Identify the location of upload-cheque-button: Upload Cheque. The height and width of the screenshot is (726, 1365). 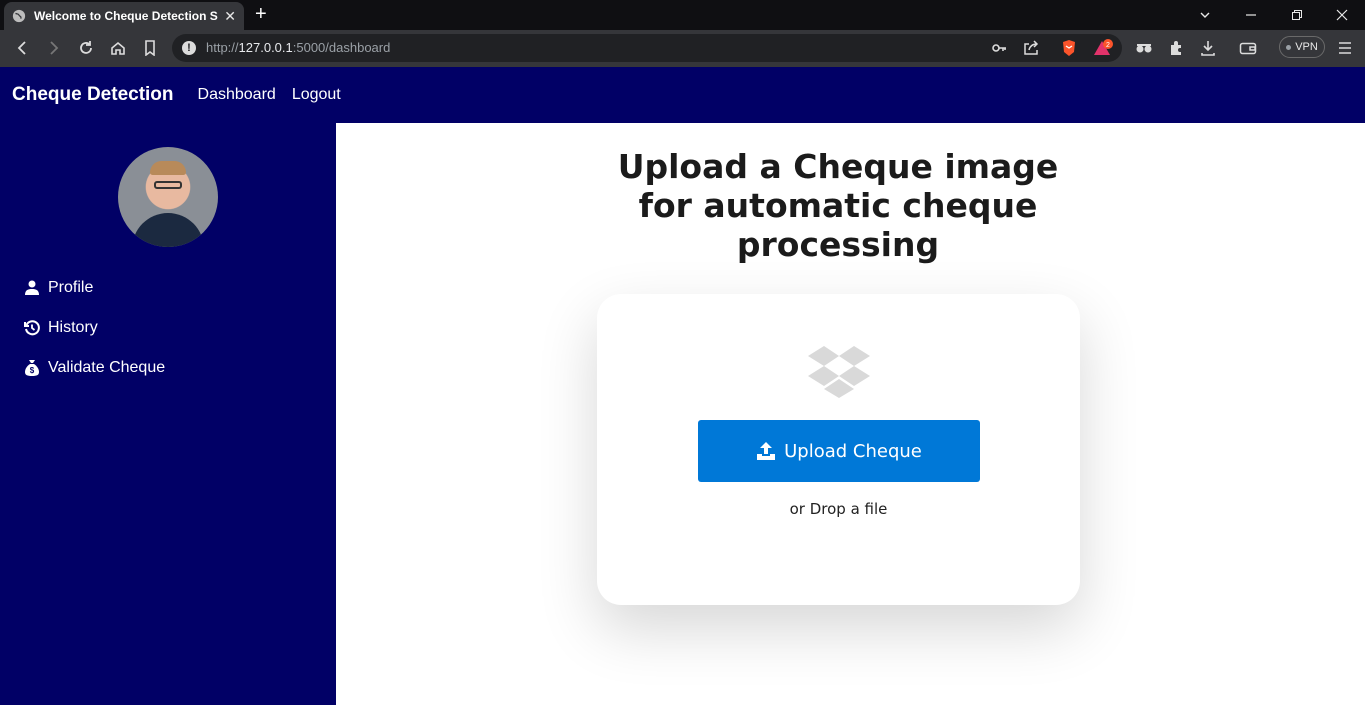
(839, 451).